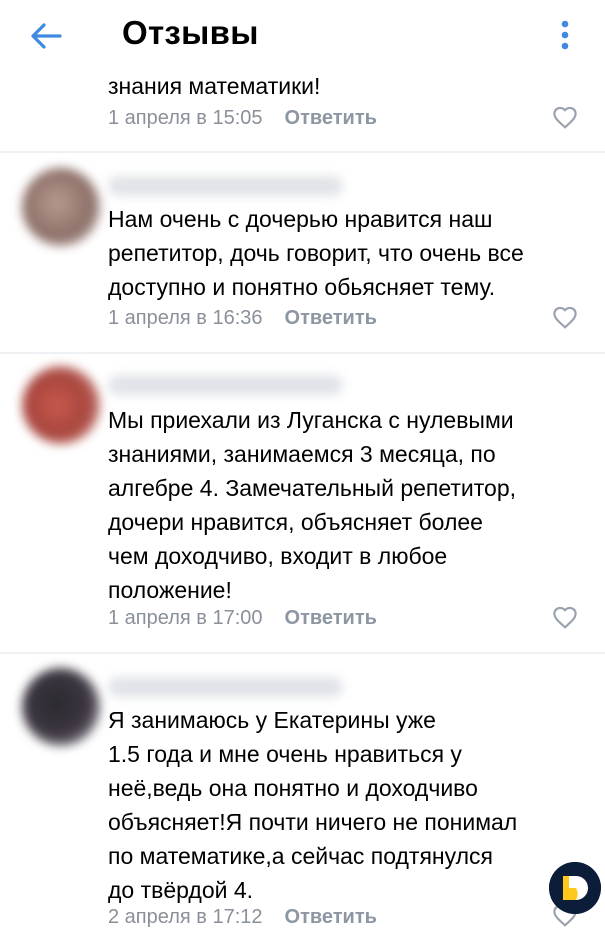  I want to click on comment-text: знания математики!, so click(214, 86).